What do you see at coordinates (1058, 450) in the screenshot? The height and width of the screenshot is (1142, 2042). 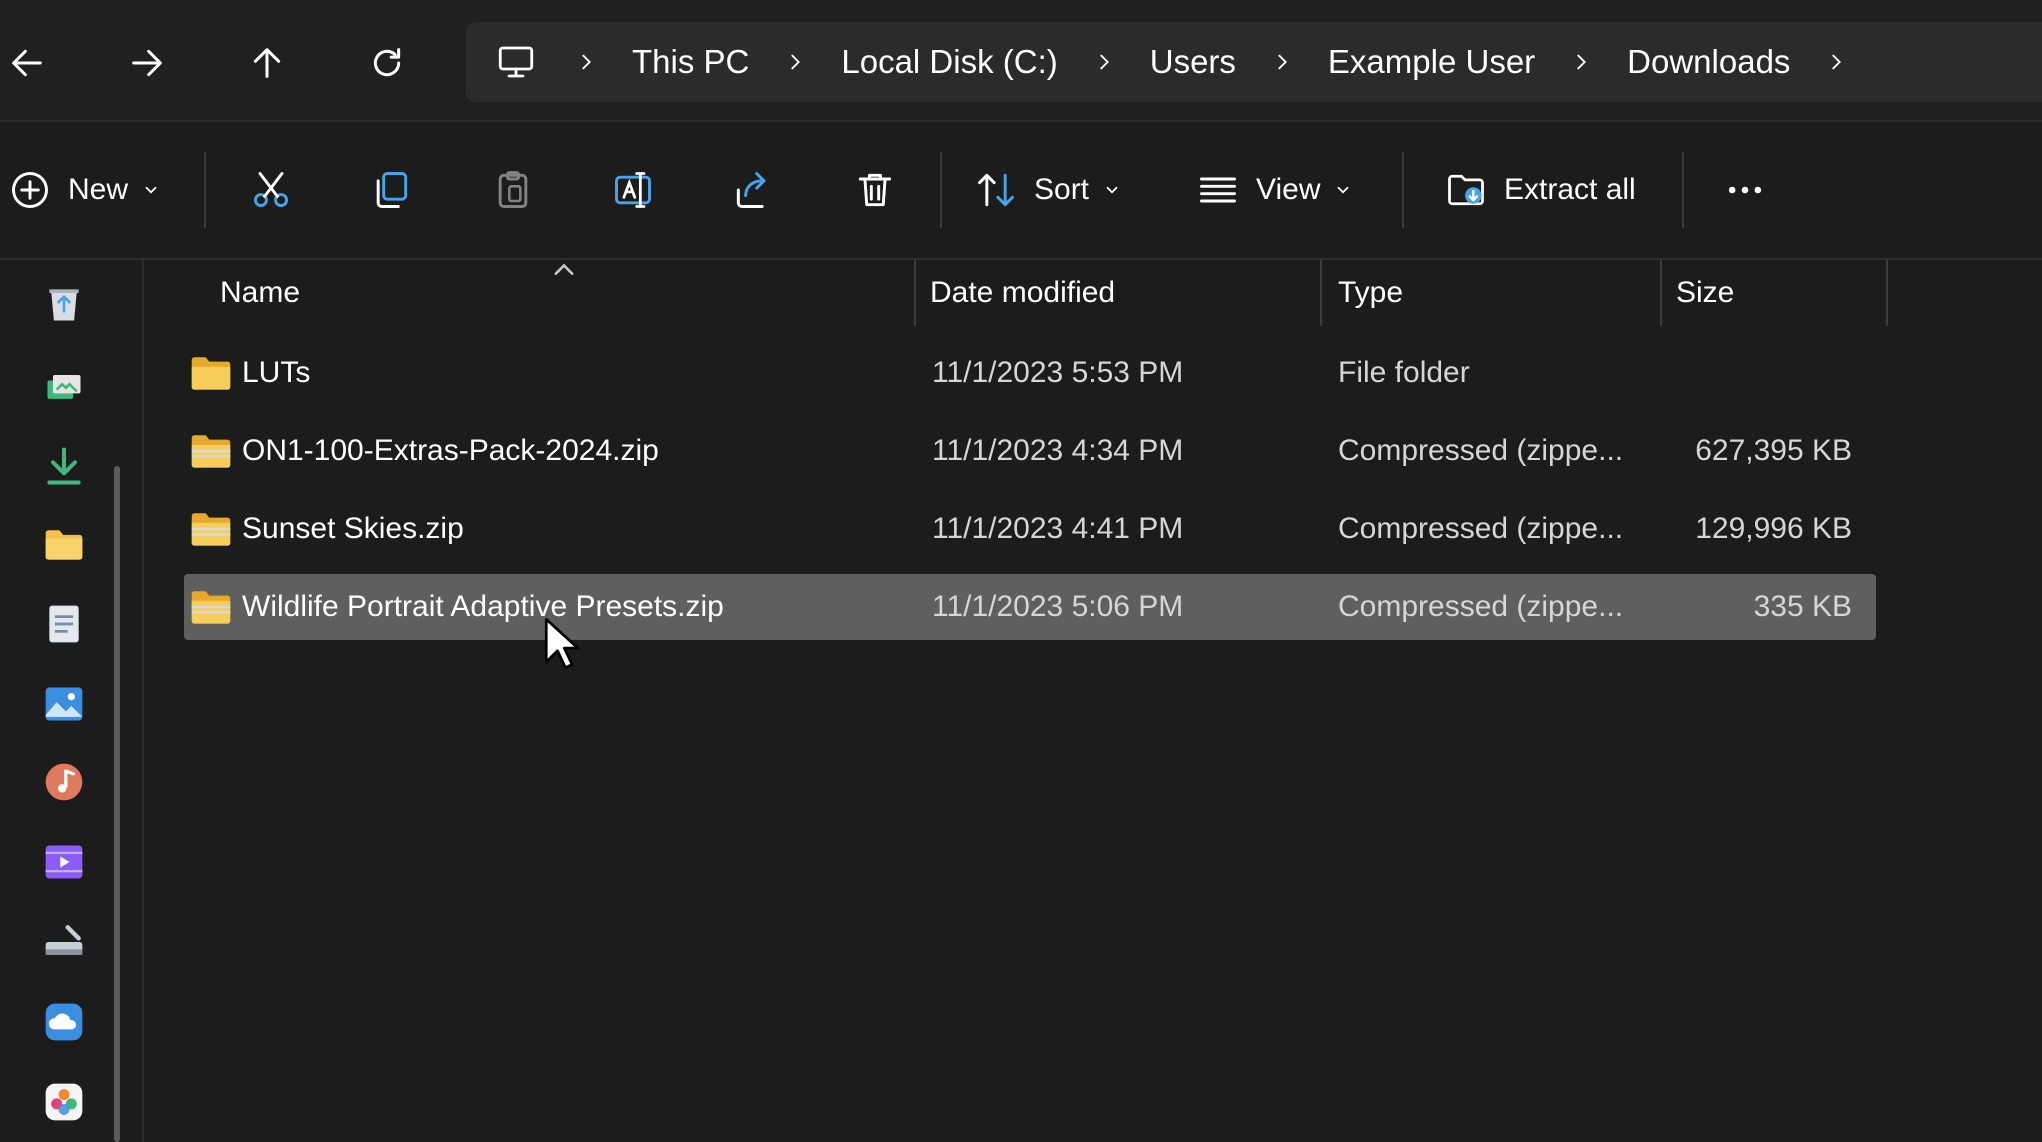 I see `file-date: 11/1/2023 4:34 PM` at bounding box center [1058, 450].